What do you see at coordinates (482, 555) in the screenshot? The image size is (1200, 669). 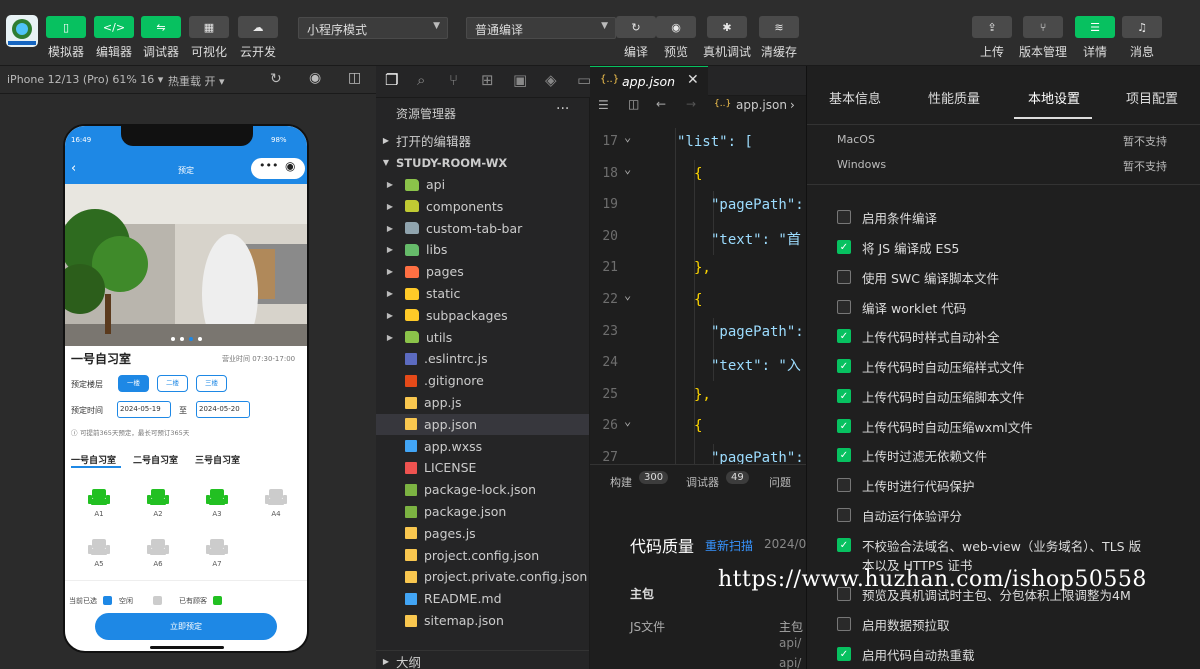 I see `tree-item-project-config-json: project.config.json` at bounding box center [482, 555].